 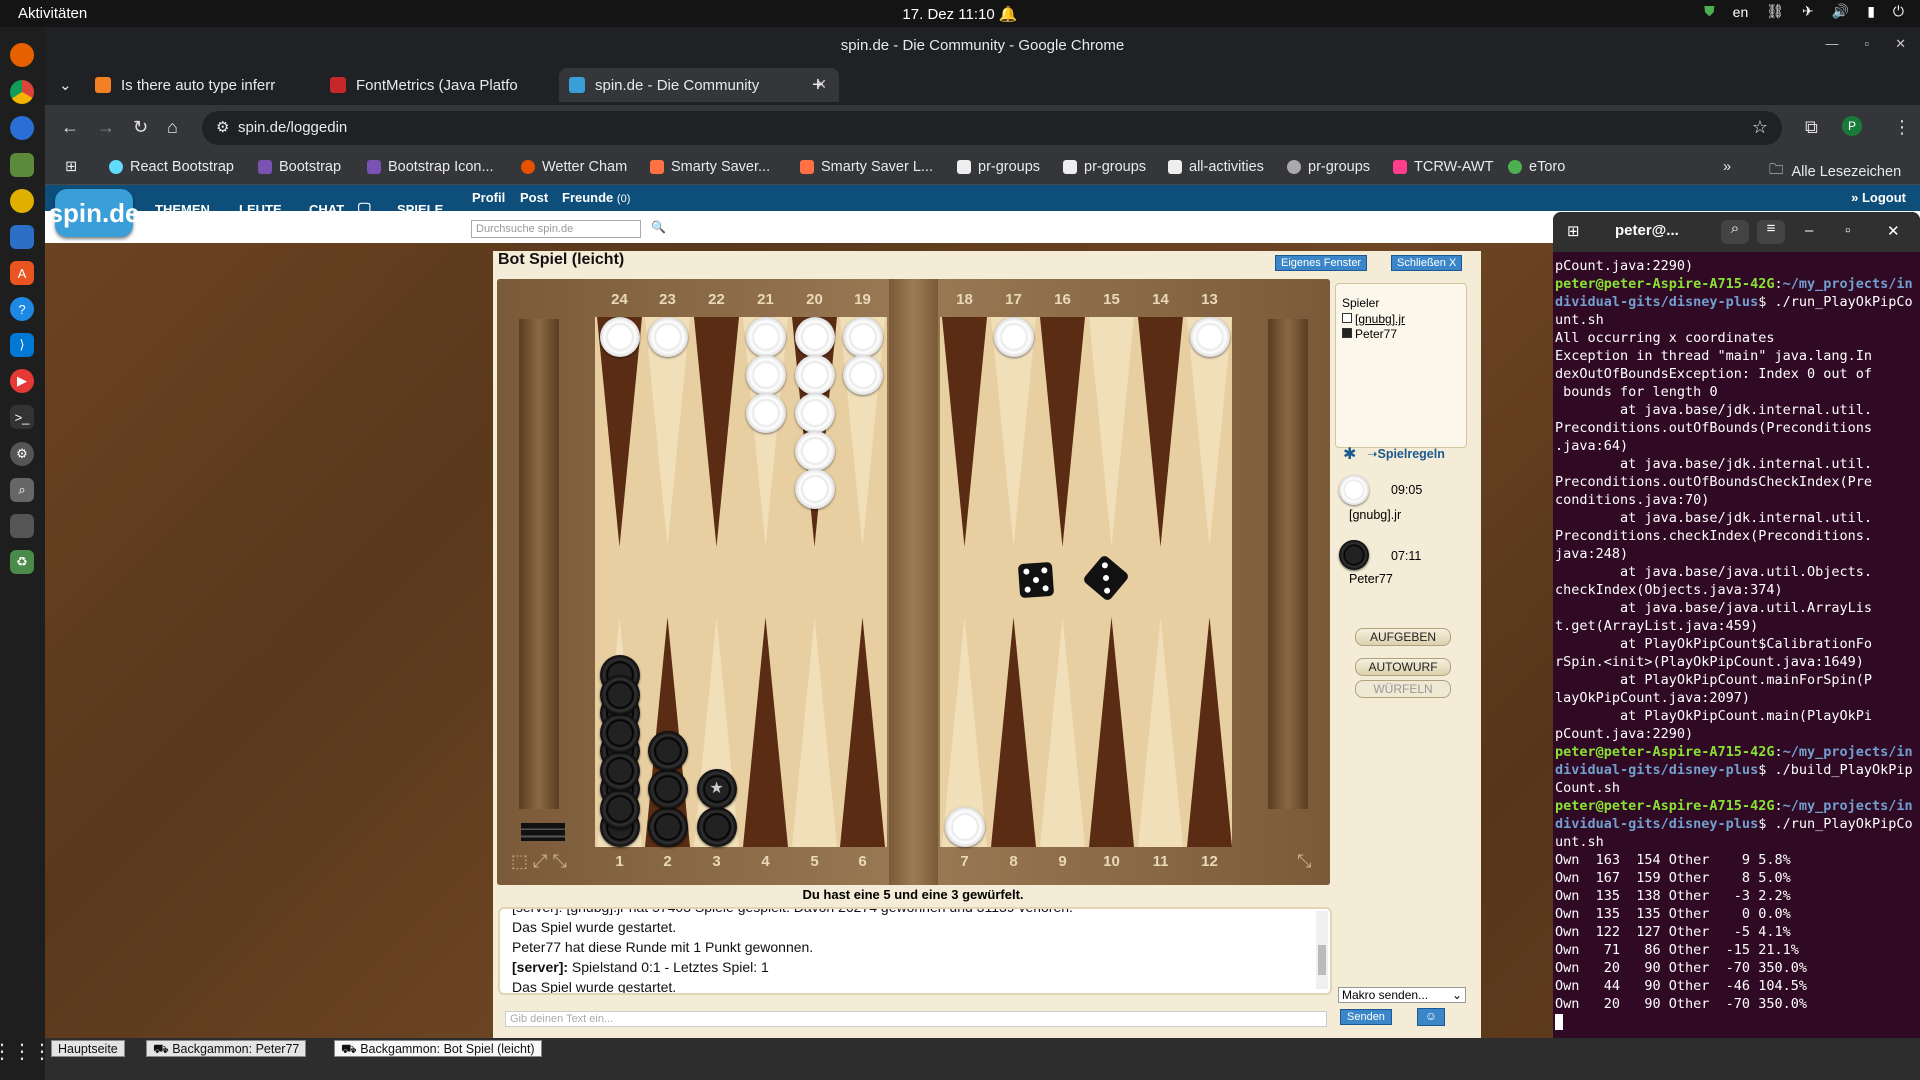 What do you see at coordinates (551, 863) in the screenshot?
I see `board-controls-icons: ⬚ ⤢ ⤡` at bounding box center [551, 863].